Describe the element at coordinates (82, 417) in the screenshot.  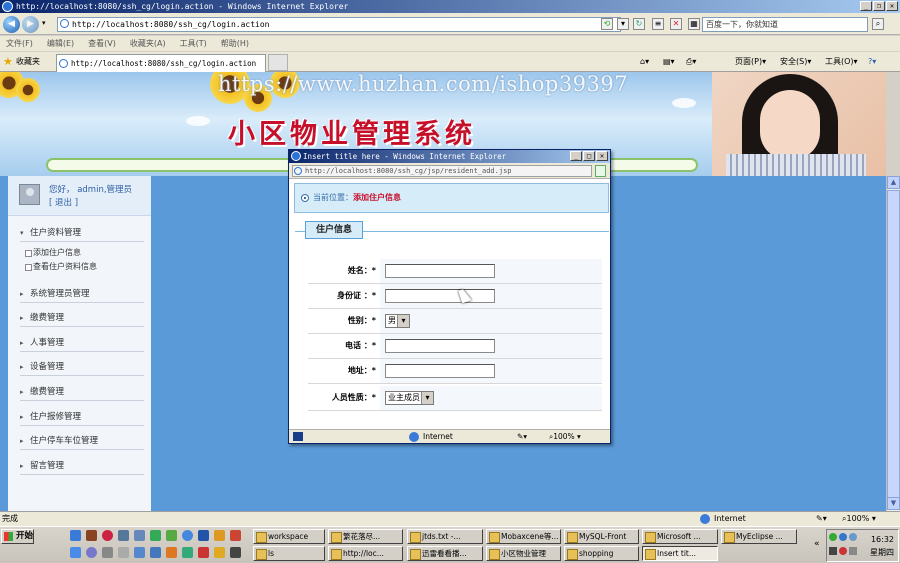
I see `sidebar-item-repair: 住户报修管理` at that location.